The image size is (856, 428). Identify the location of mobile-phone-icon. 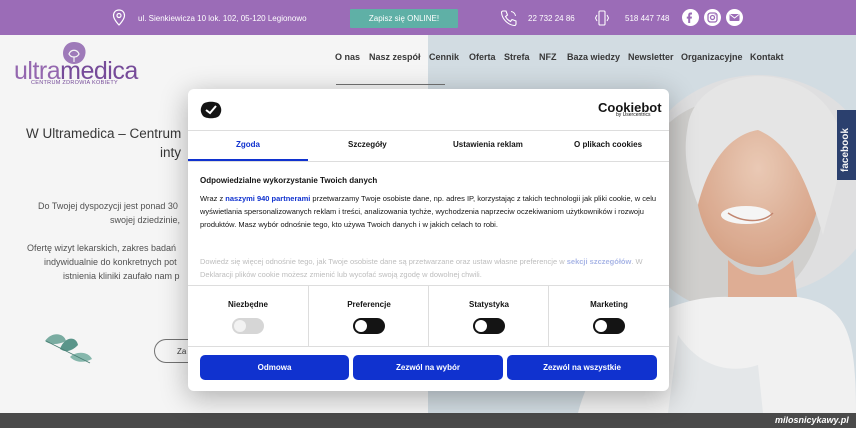
(602, 18).